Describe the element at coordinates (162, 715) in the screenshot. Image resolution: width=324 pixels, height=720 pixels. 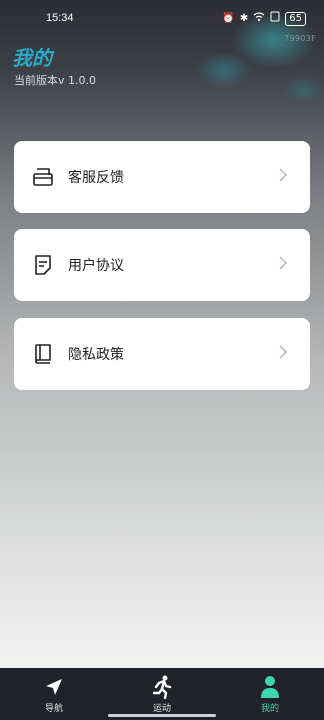
I see `home-indicator` at that location.